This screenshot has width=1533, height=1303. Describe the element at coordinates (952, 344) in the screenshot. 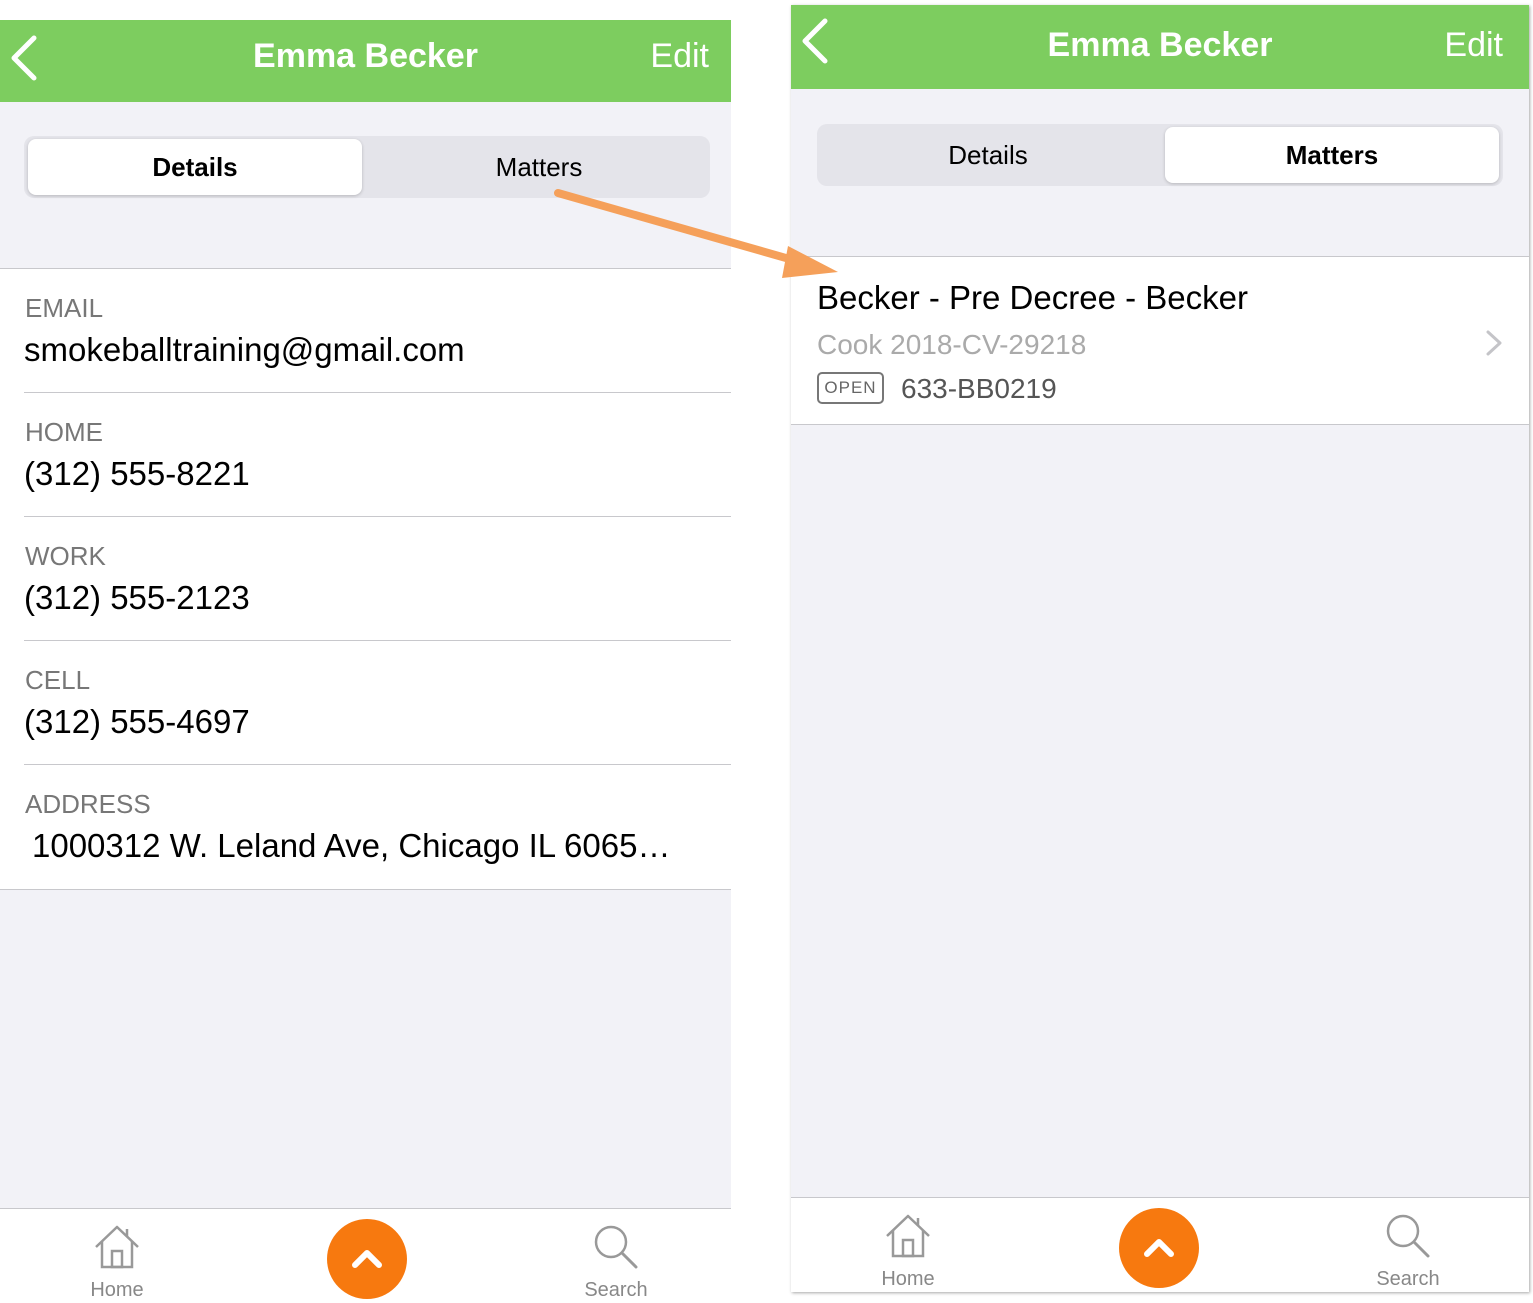

I see `matter-subtitle: Cook 2018-CV-29218` at that location.